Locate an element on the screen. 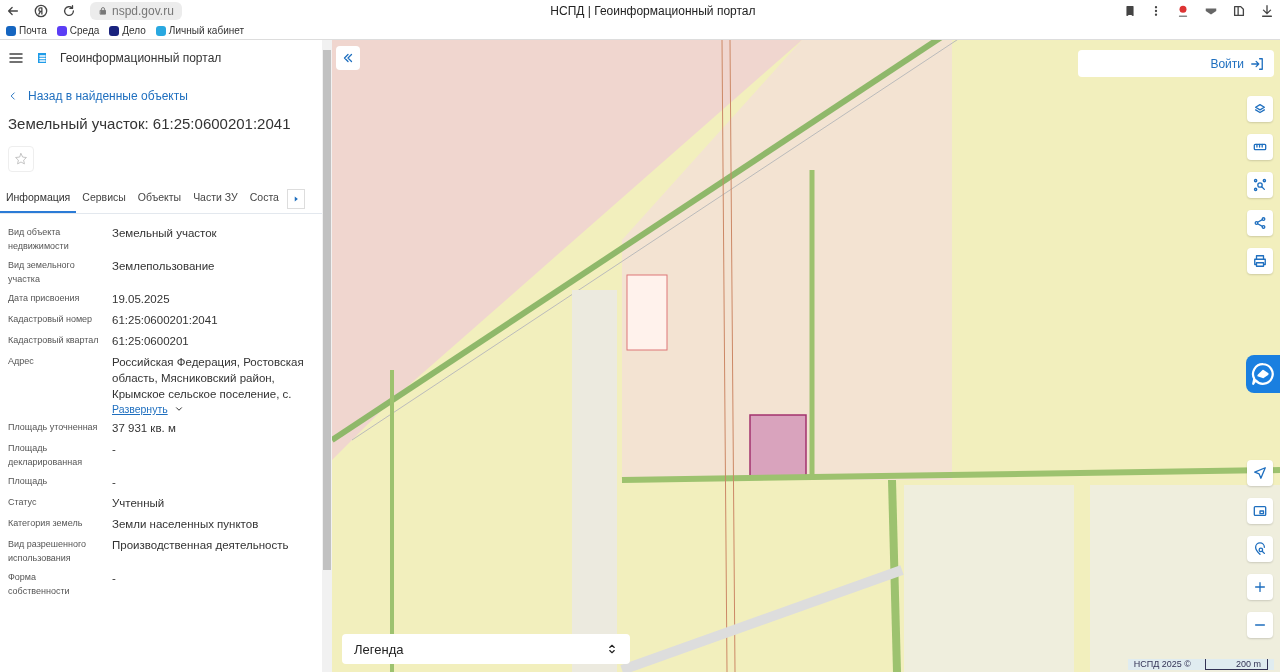  ruler-button is located at coordinates (1260, 147).